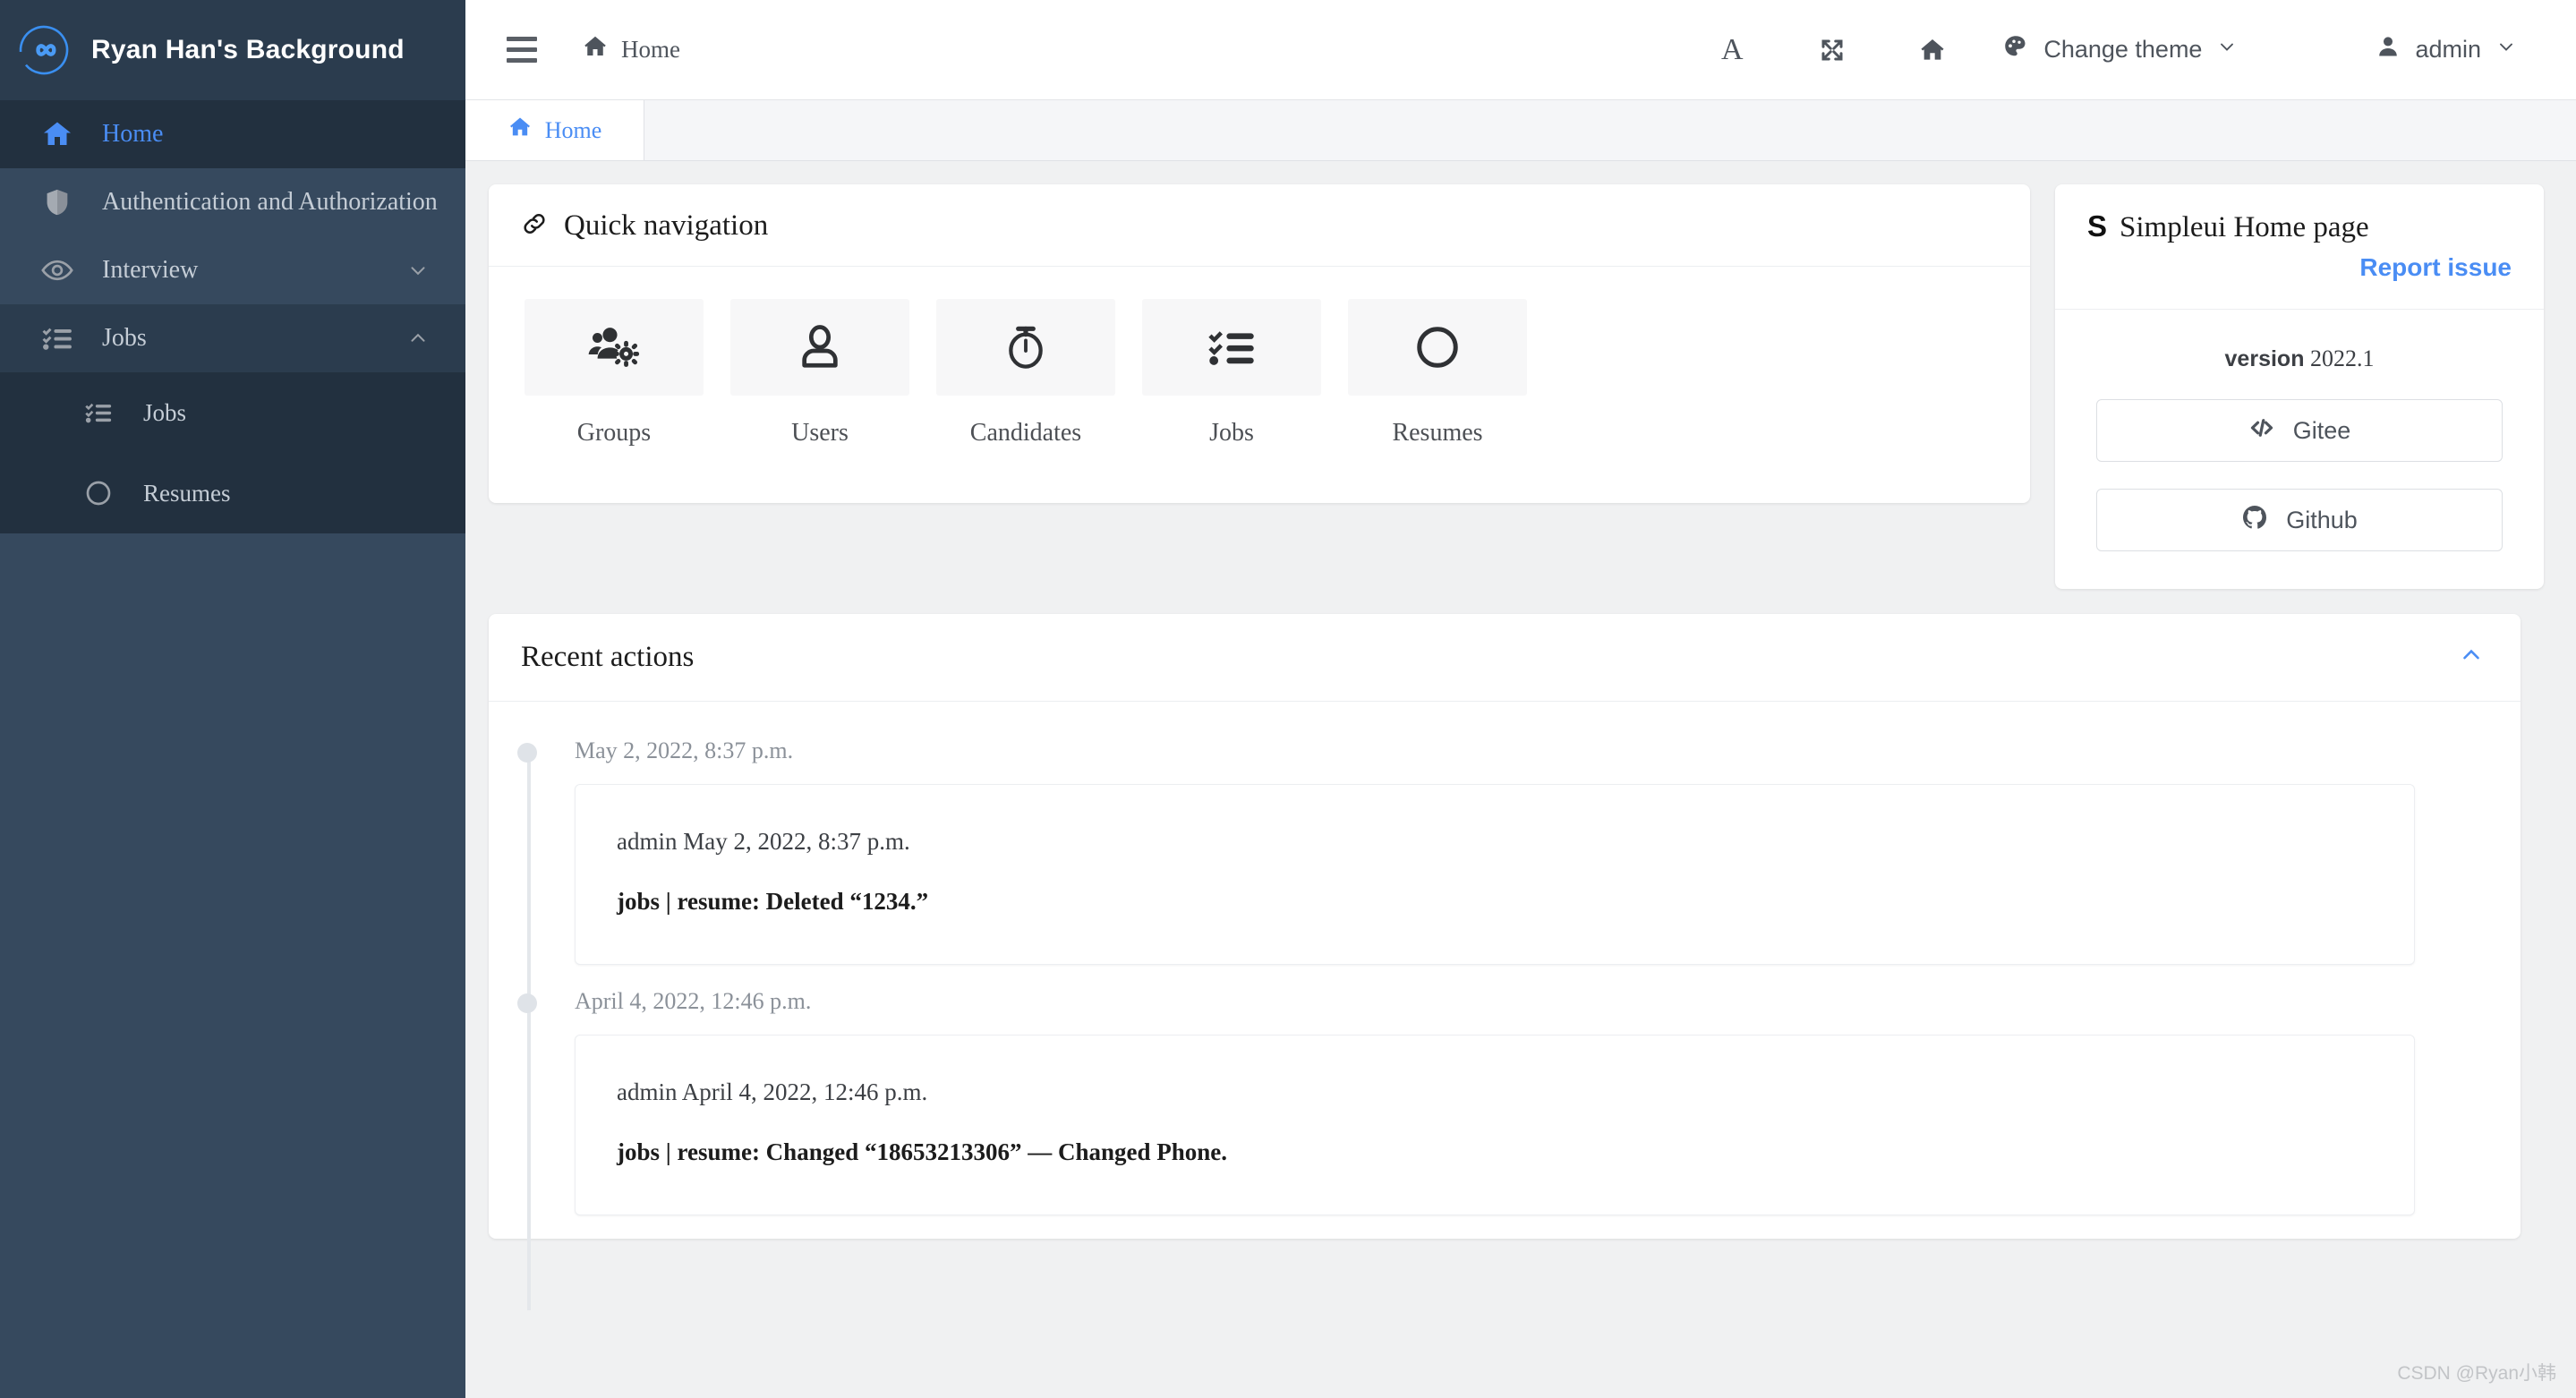 This screenshot has height=1398, width=2576. I want to click on timeline-dot-icon, so click(527, 1003).